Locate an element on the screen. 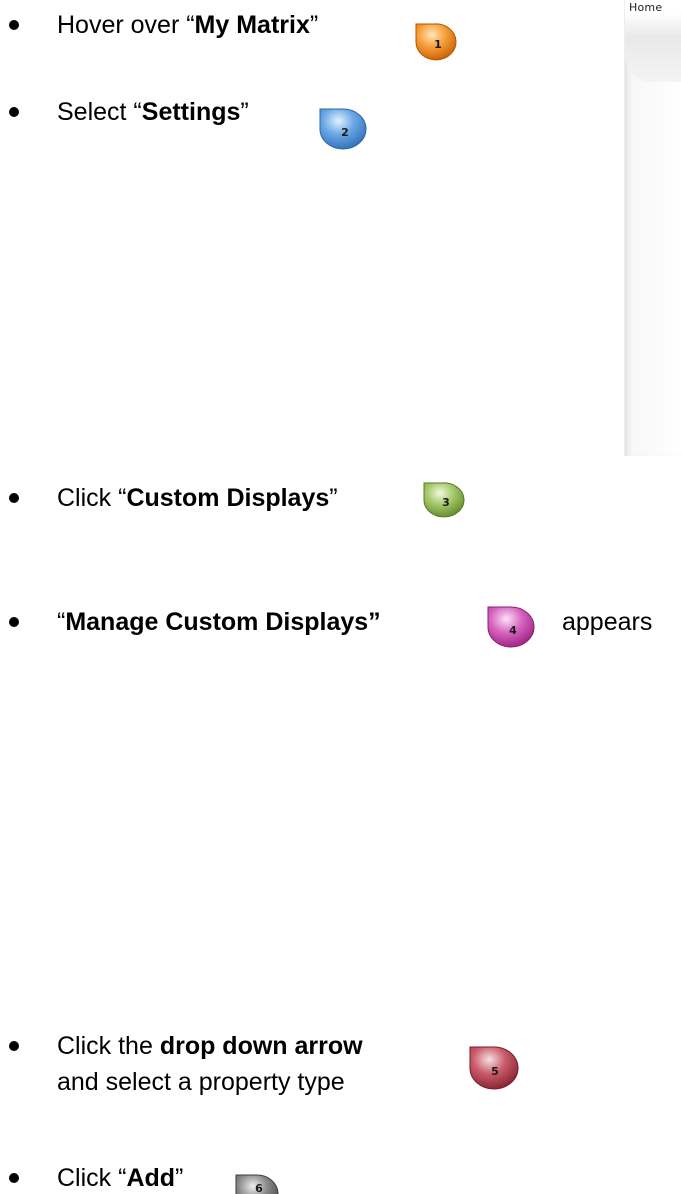 The width and height of the screenshot is (681, 1194). svg-text: 3 is located at coordinates (446, 502).